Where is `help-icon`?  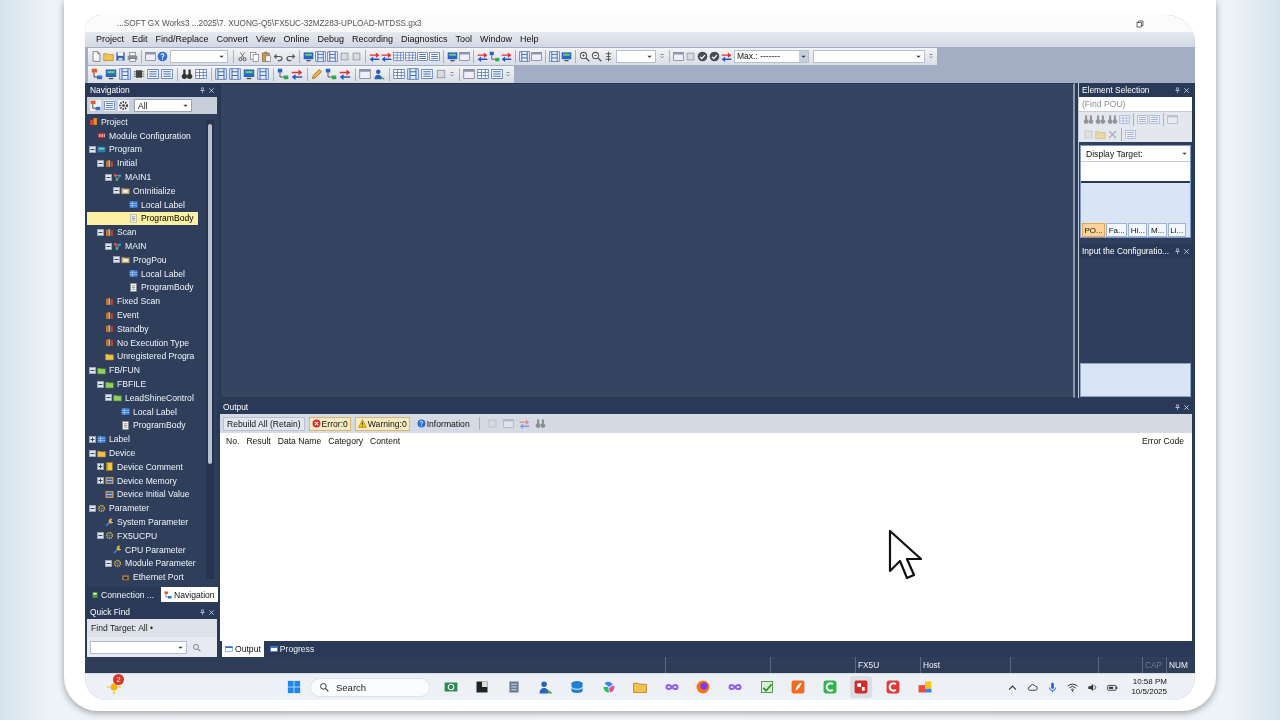 help-icon is located at coordinates (162, 56).